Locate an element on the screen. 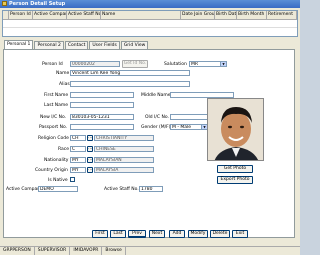 This screenshot has height=255, width=320. alias-label: Alias is located at coordinates (64, 84).